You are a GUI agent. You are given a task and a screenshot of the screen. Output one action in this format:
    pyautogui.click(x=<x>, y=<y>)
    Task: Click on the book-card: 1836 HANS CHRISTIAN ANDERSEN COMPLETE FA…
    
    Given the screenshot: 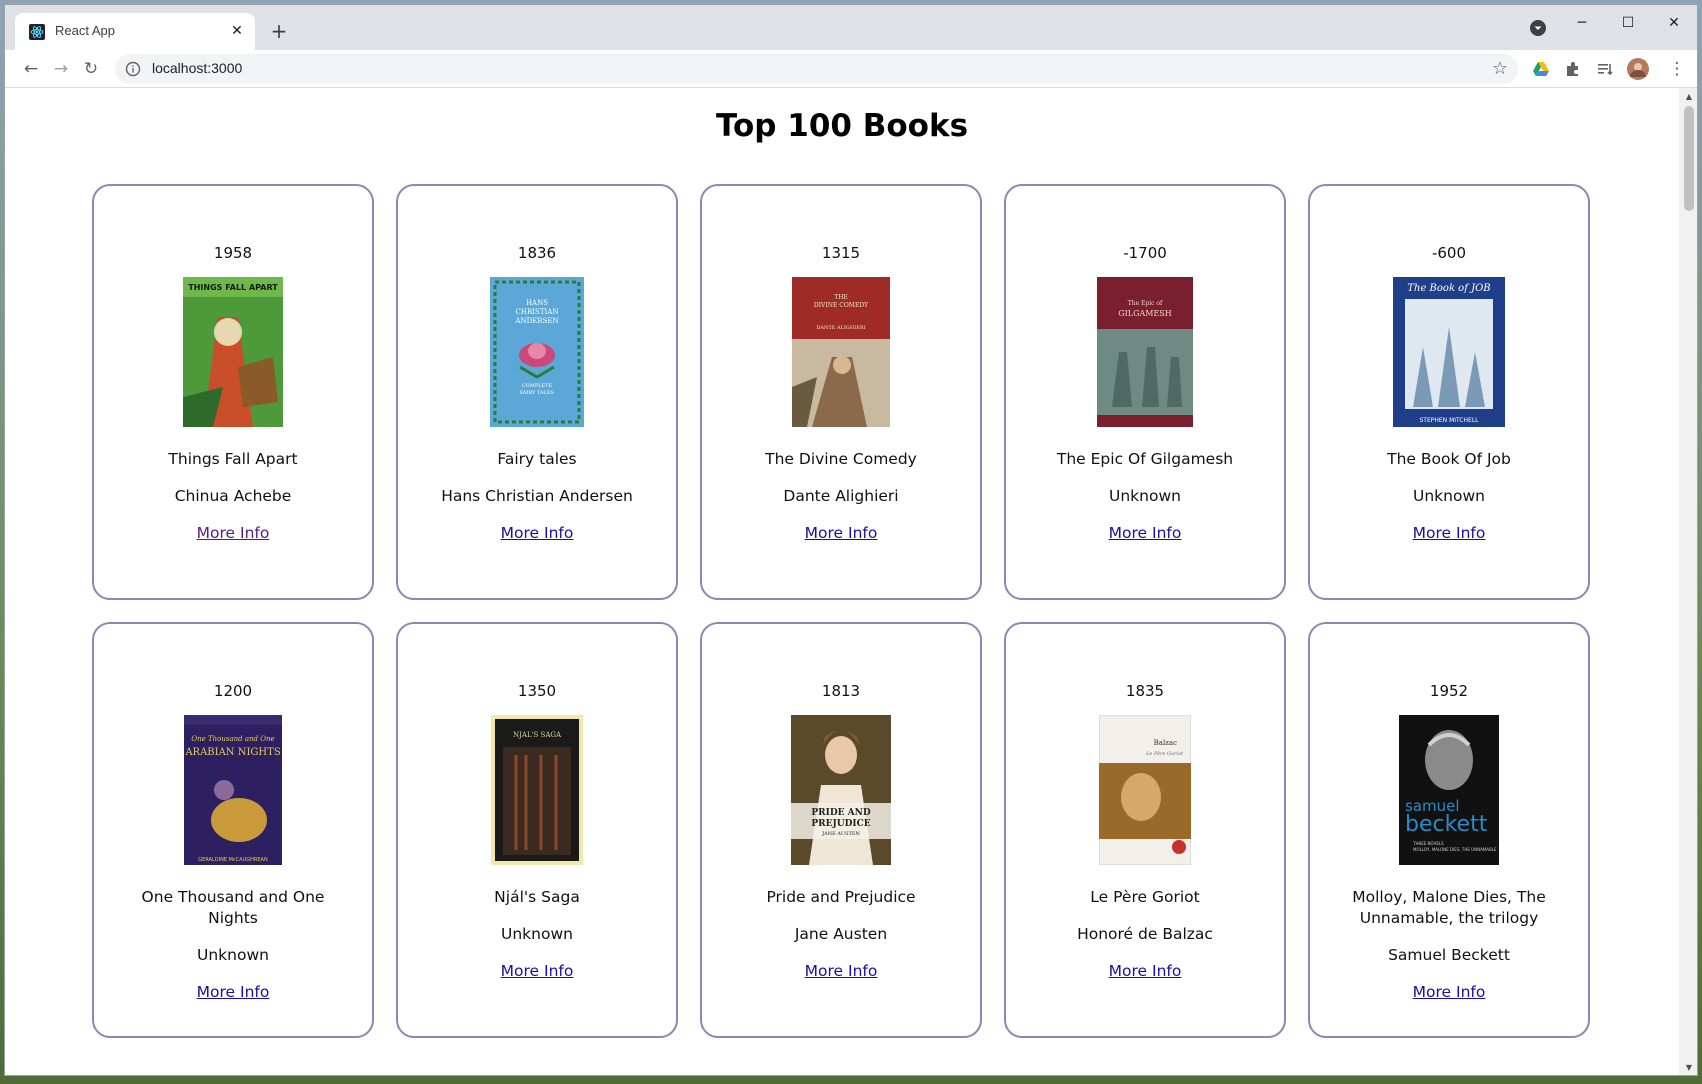 What is the action you would take?
    pyautogui.click(x=537, y=392)
    